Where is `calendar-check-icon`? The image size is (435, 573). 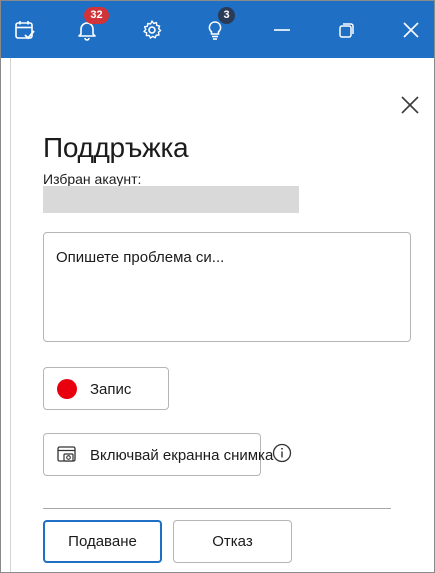 calendar-check-icon is located at coordinates (25, 29).